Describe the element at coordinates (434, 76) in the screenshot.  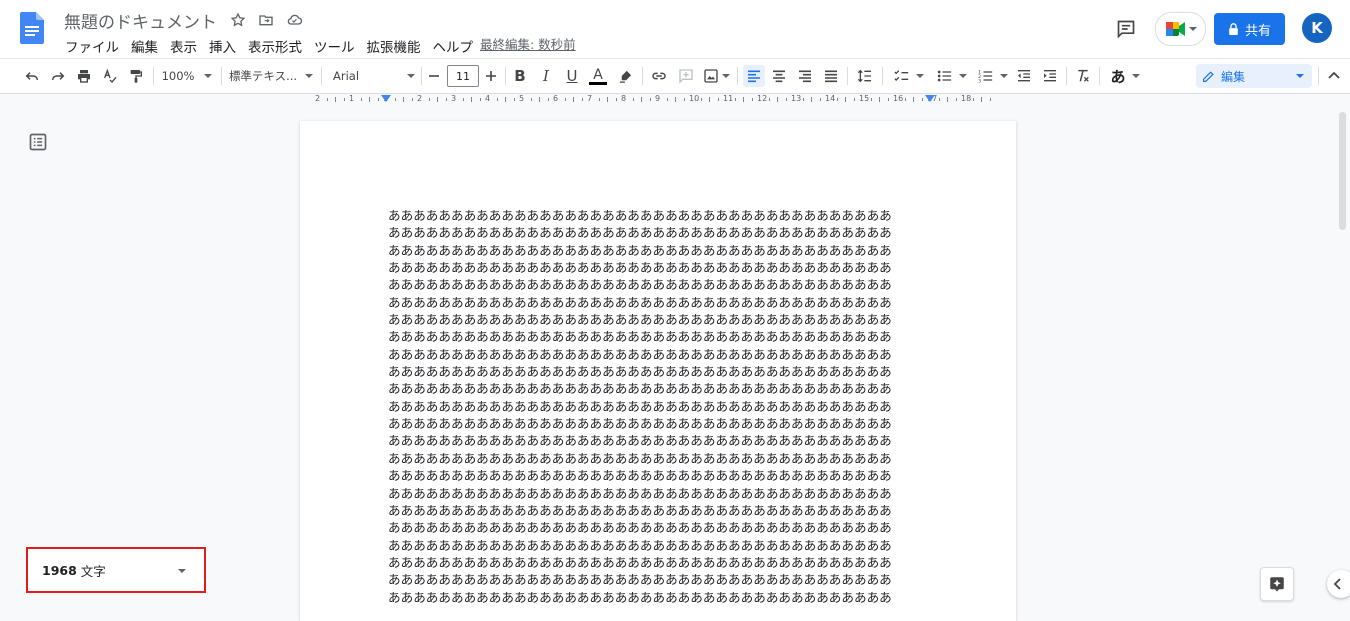
I see `decrease-font-size-button` at that location.